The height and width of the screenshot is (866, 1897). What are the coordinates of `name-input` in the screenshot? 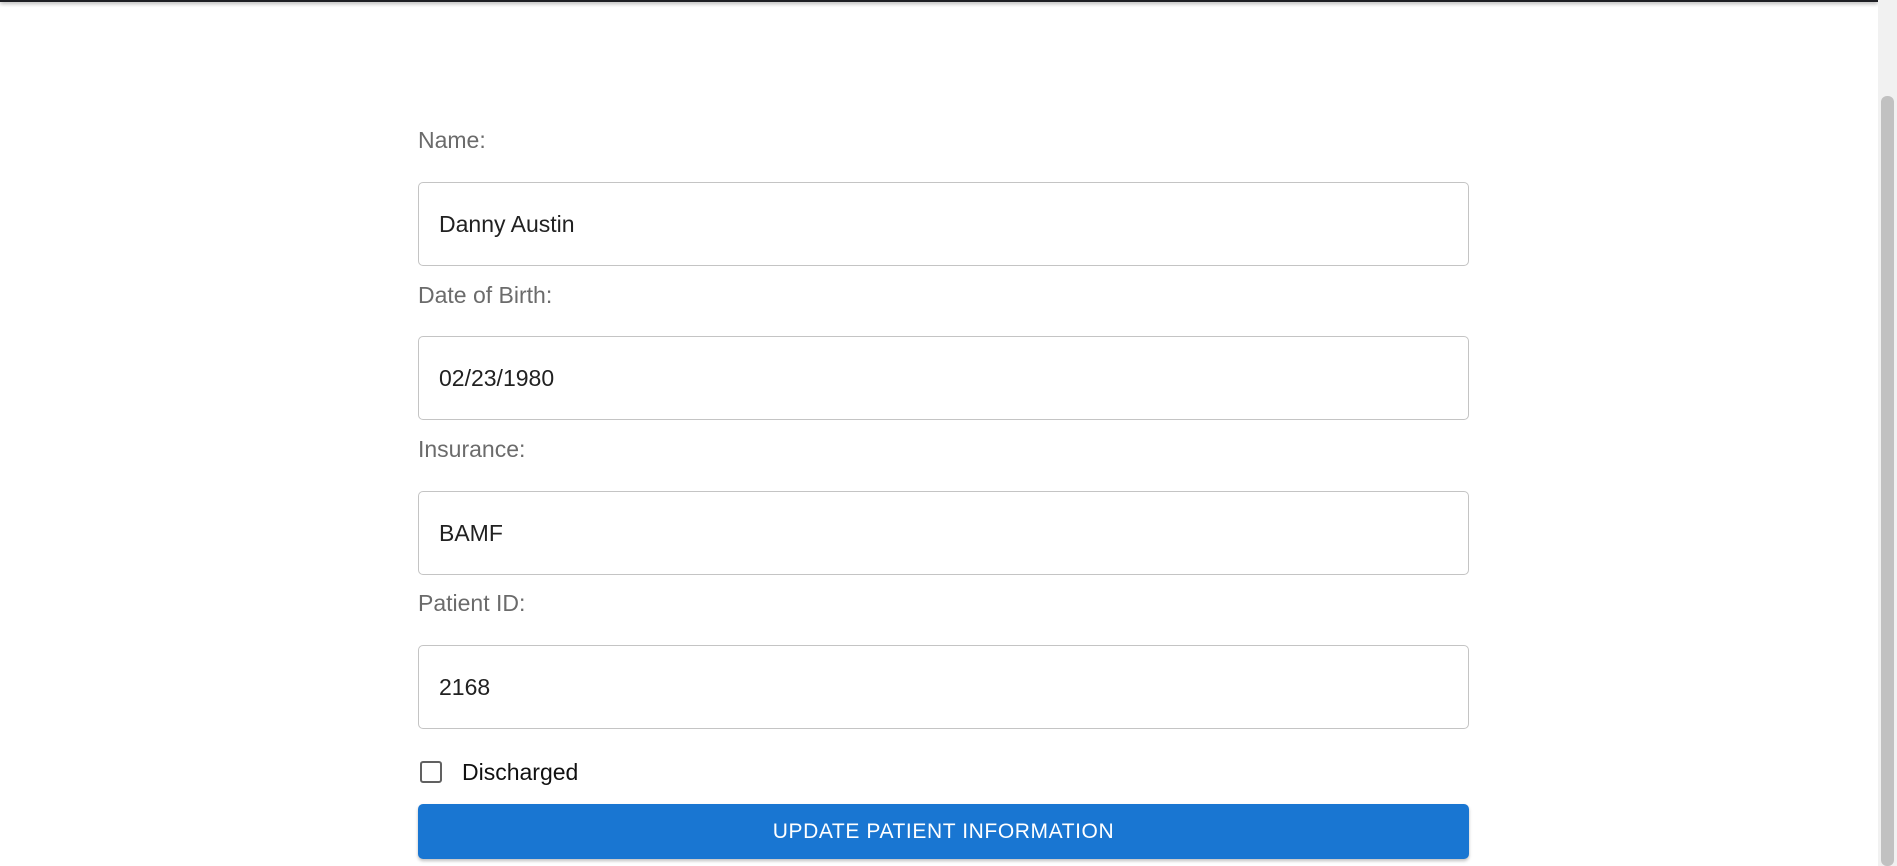 It's located at (943, 224).